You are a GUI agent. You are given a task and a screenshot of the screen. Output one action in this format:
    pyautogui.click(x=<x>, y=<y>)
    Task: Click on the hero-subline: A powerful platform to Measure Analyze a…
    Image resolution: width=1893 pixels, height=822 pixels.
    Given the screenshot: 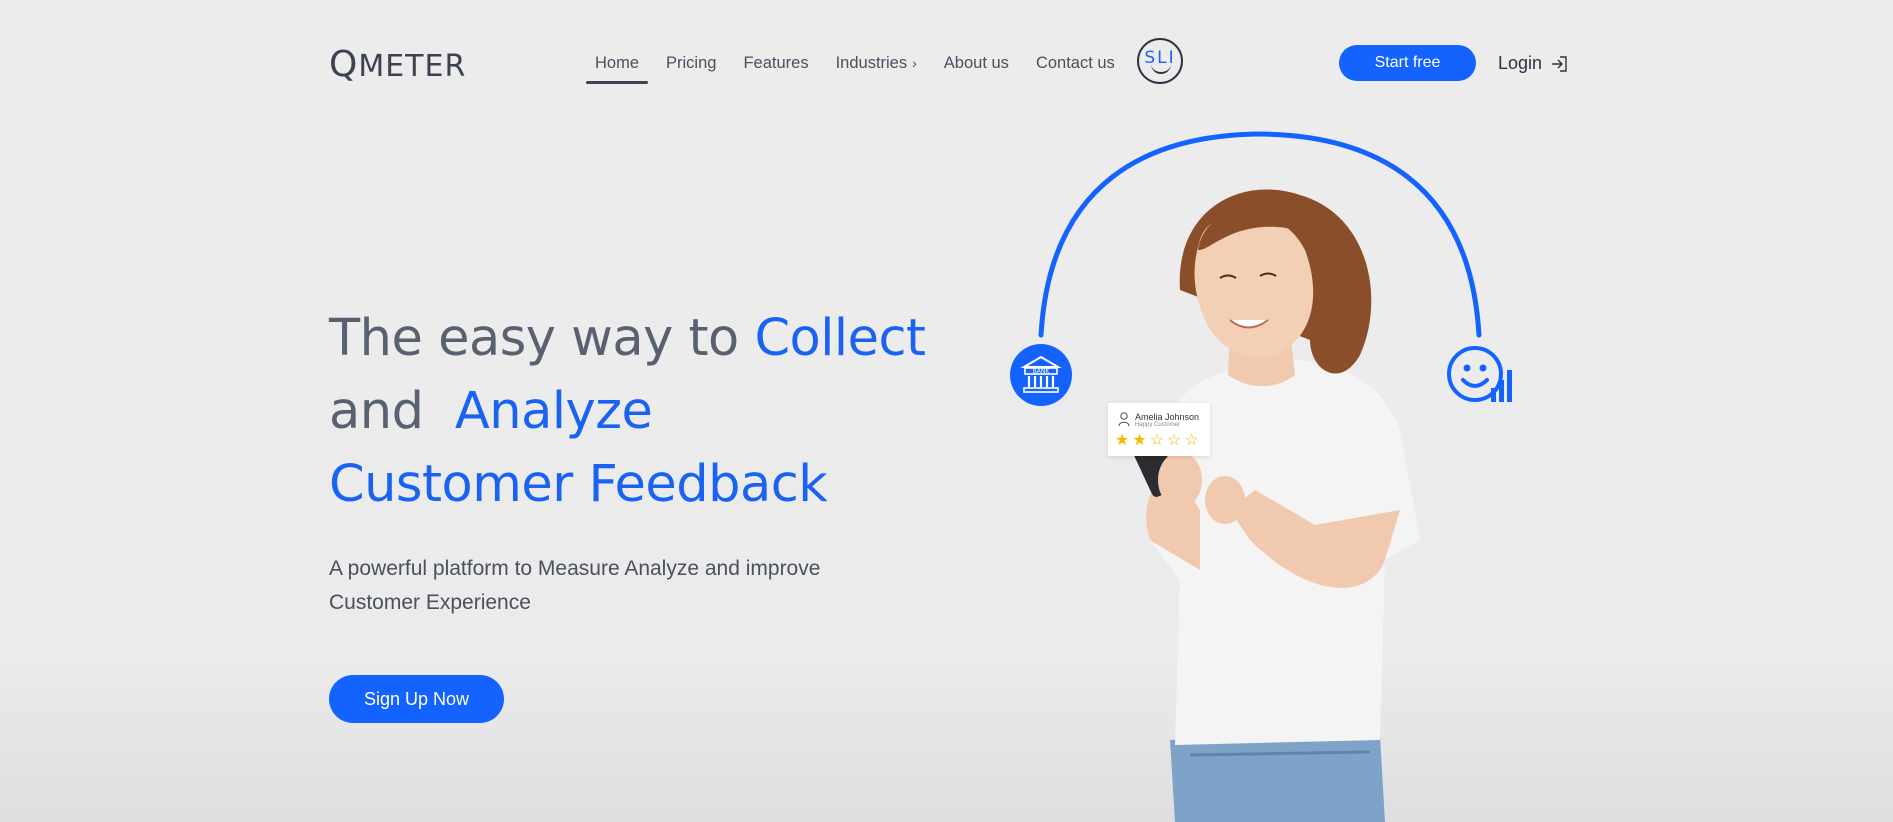 What is the action you would take?
    pyautogui.click(x=575, y=585)
    